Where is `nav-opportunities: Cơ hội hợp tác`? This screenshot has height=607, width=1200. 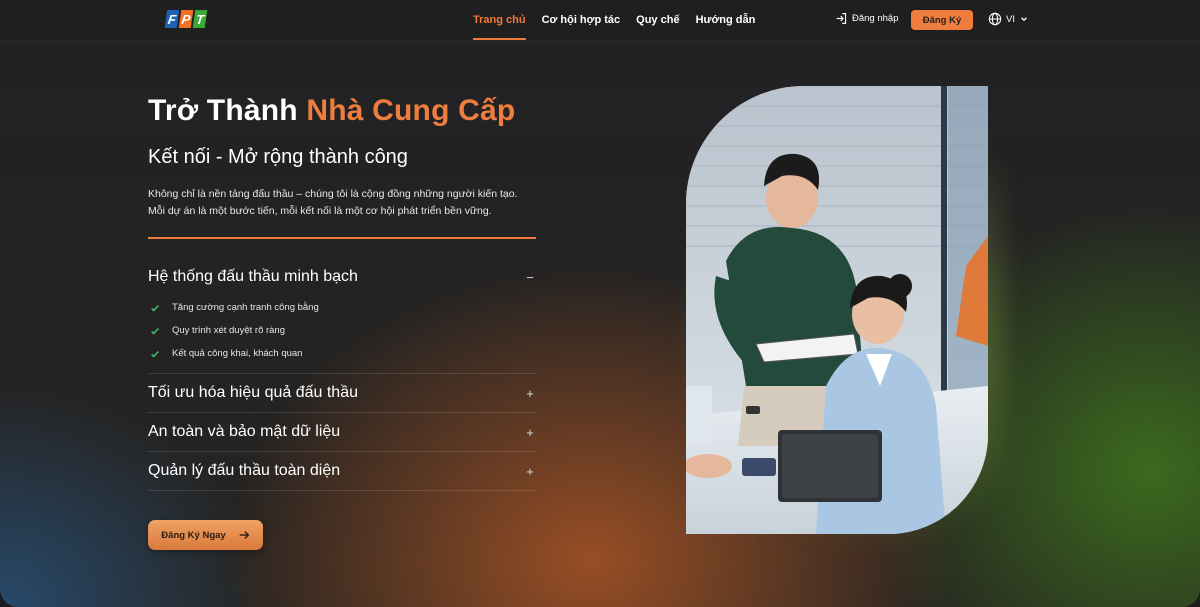 nav-opportunities: Cơ hội hợp tác is located at coordinates (581, 20).